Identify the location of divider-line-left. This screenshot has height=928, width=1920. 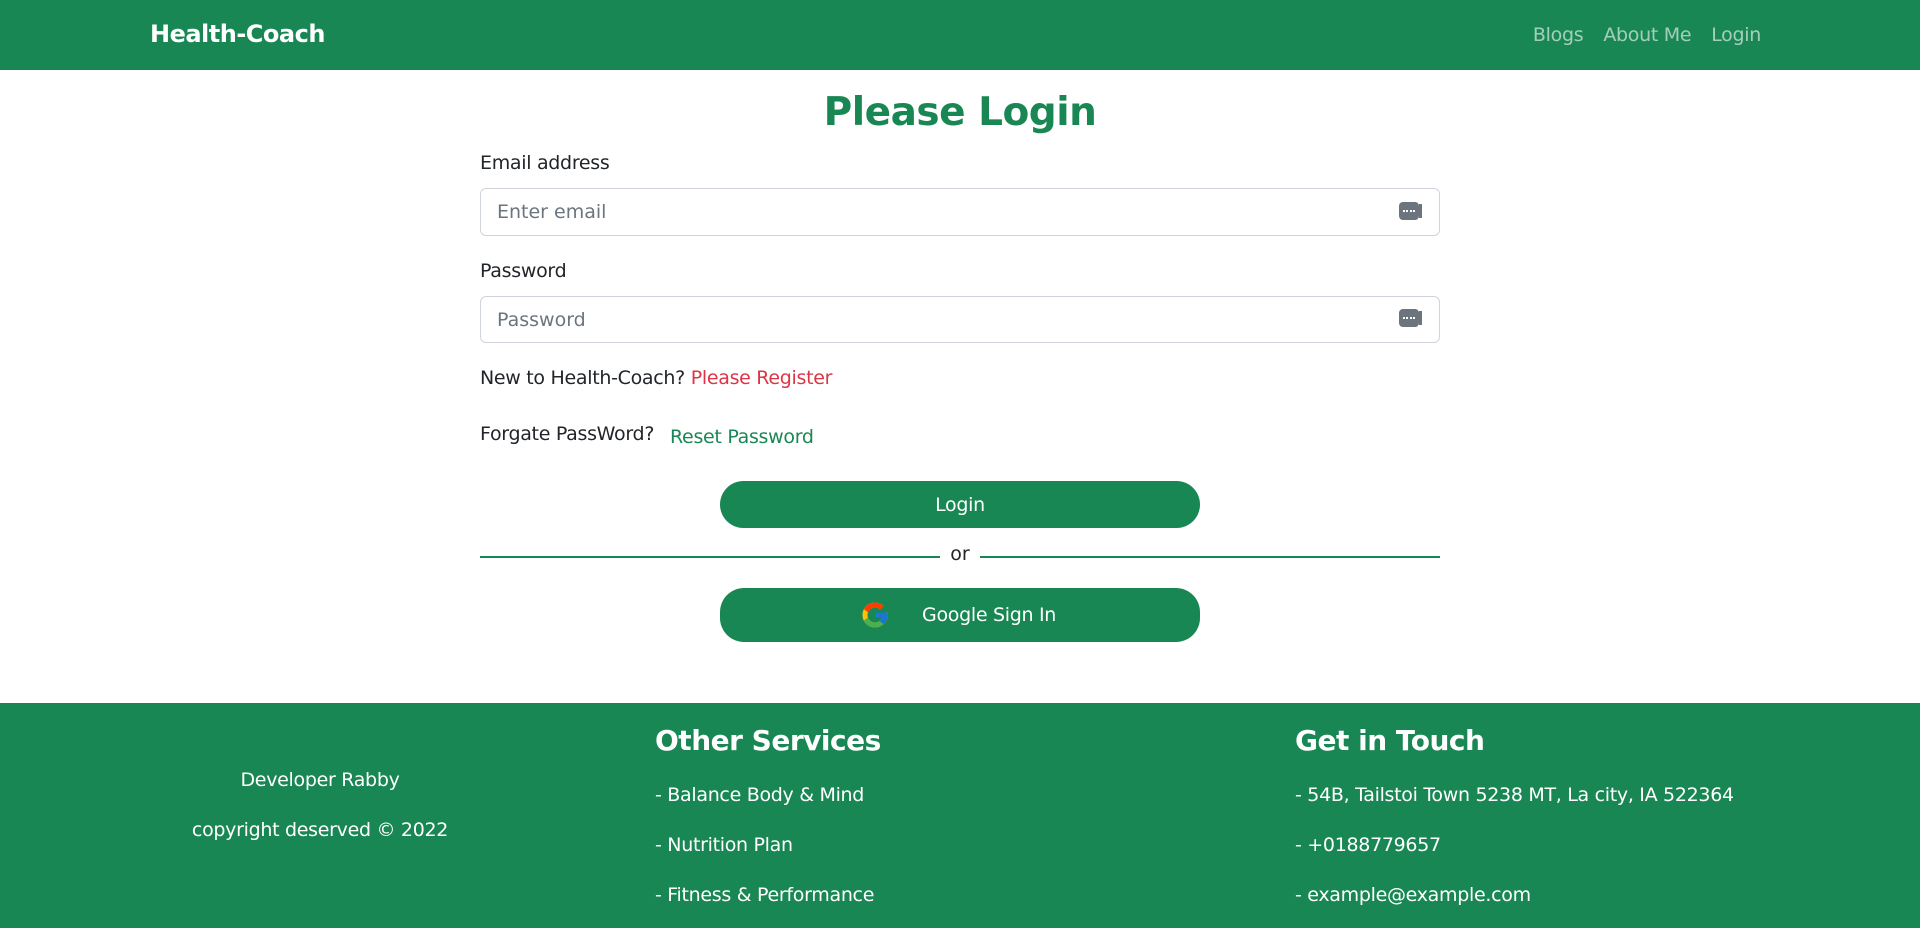
(710, 557).